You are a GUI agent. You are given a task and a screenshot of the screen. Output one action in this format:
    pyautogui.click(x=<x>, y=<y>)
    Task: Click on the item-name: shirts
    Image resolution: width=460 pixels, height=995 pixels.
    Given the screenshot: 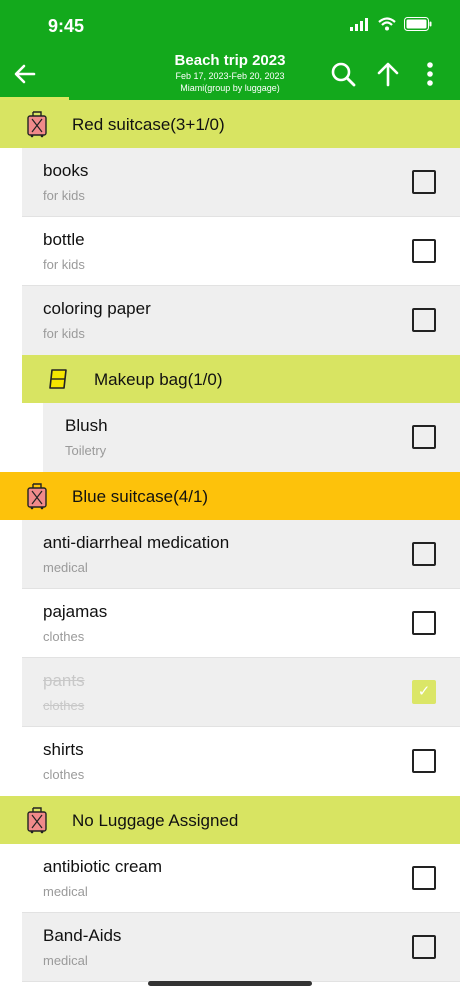 What is the action you would take?
    pyautogui.click(x=63, y=749)
    